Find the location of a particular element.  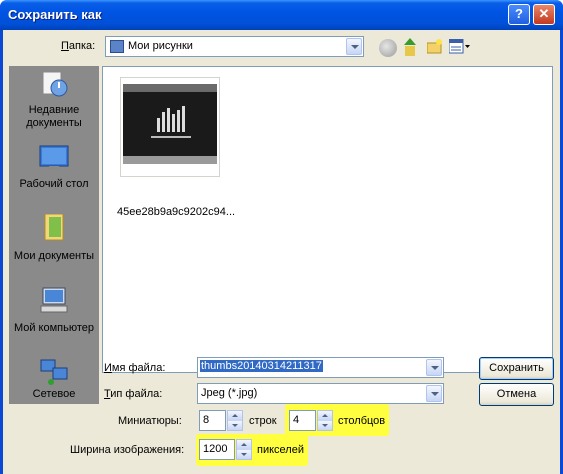

rows-label: строк is located at coordinates (263, 421).